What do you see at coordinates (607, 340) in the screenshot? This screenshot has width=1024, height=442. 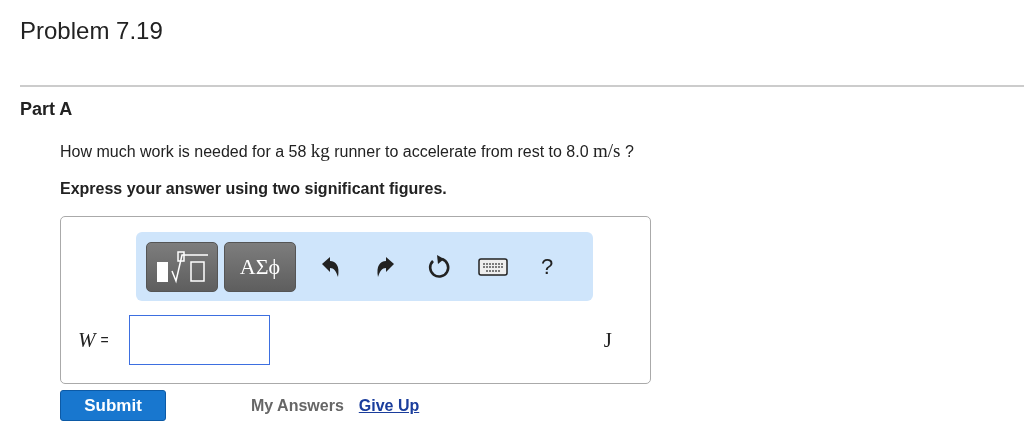 I see `unit-label: J` at bounding box center [607, 340].